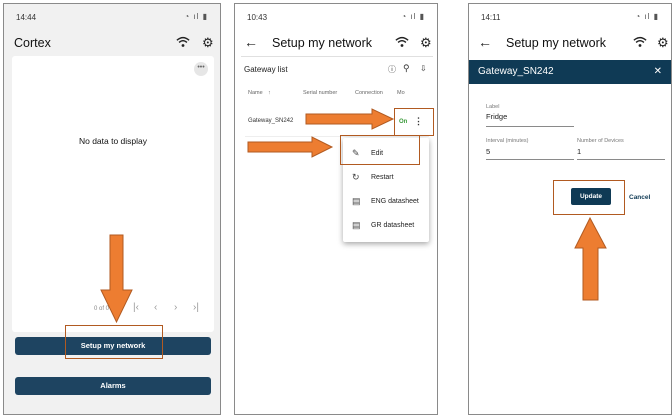 The width and height of the screenshot is (672, 418). Describe the element at coordinates (590, 258) in the screenshot. I see `arrow-up-update` at that location.